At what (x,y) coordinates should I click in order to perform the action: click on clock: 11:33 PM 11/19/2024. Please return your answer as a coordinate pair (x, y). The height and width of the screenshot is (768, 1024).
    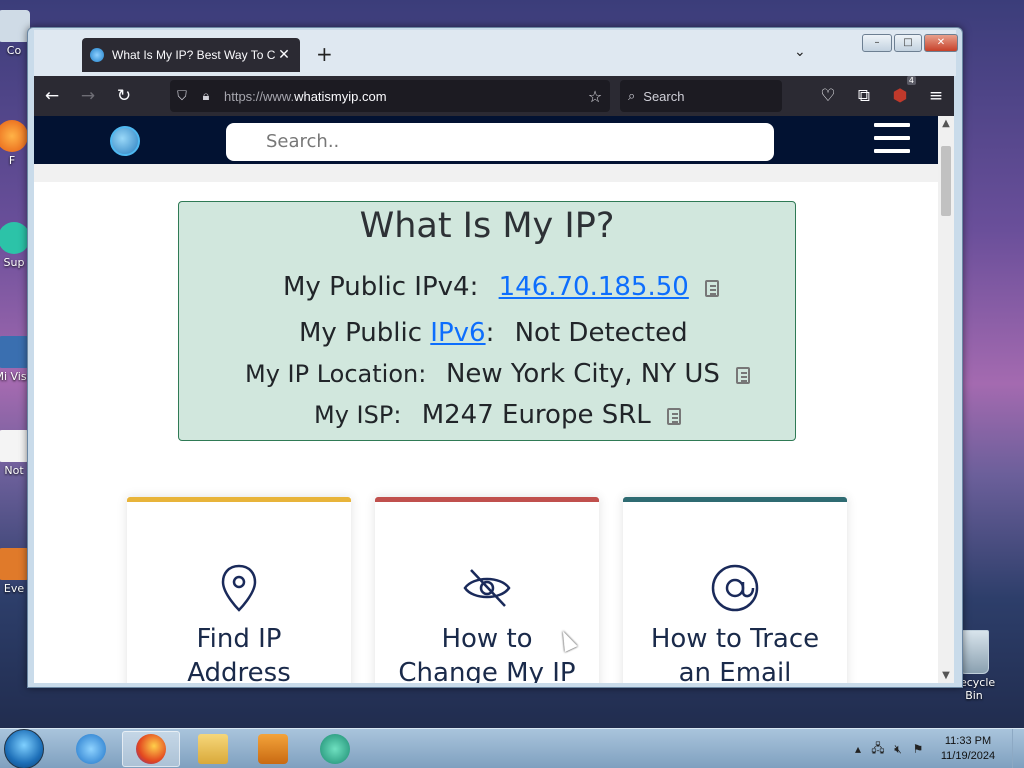
    Looking at the image, I should click on (968, 749).